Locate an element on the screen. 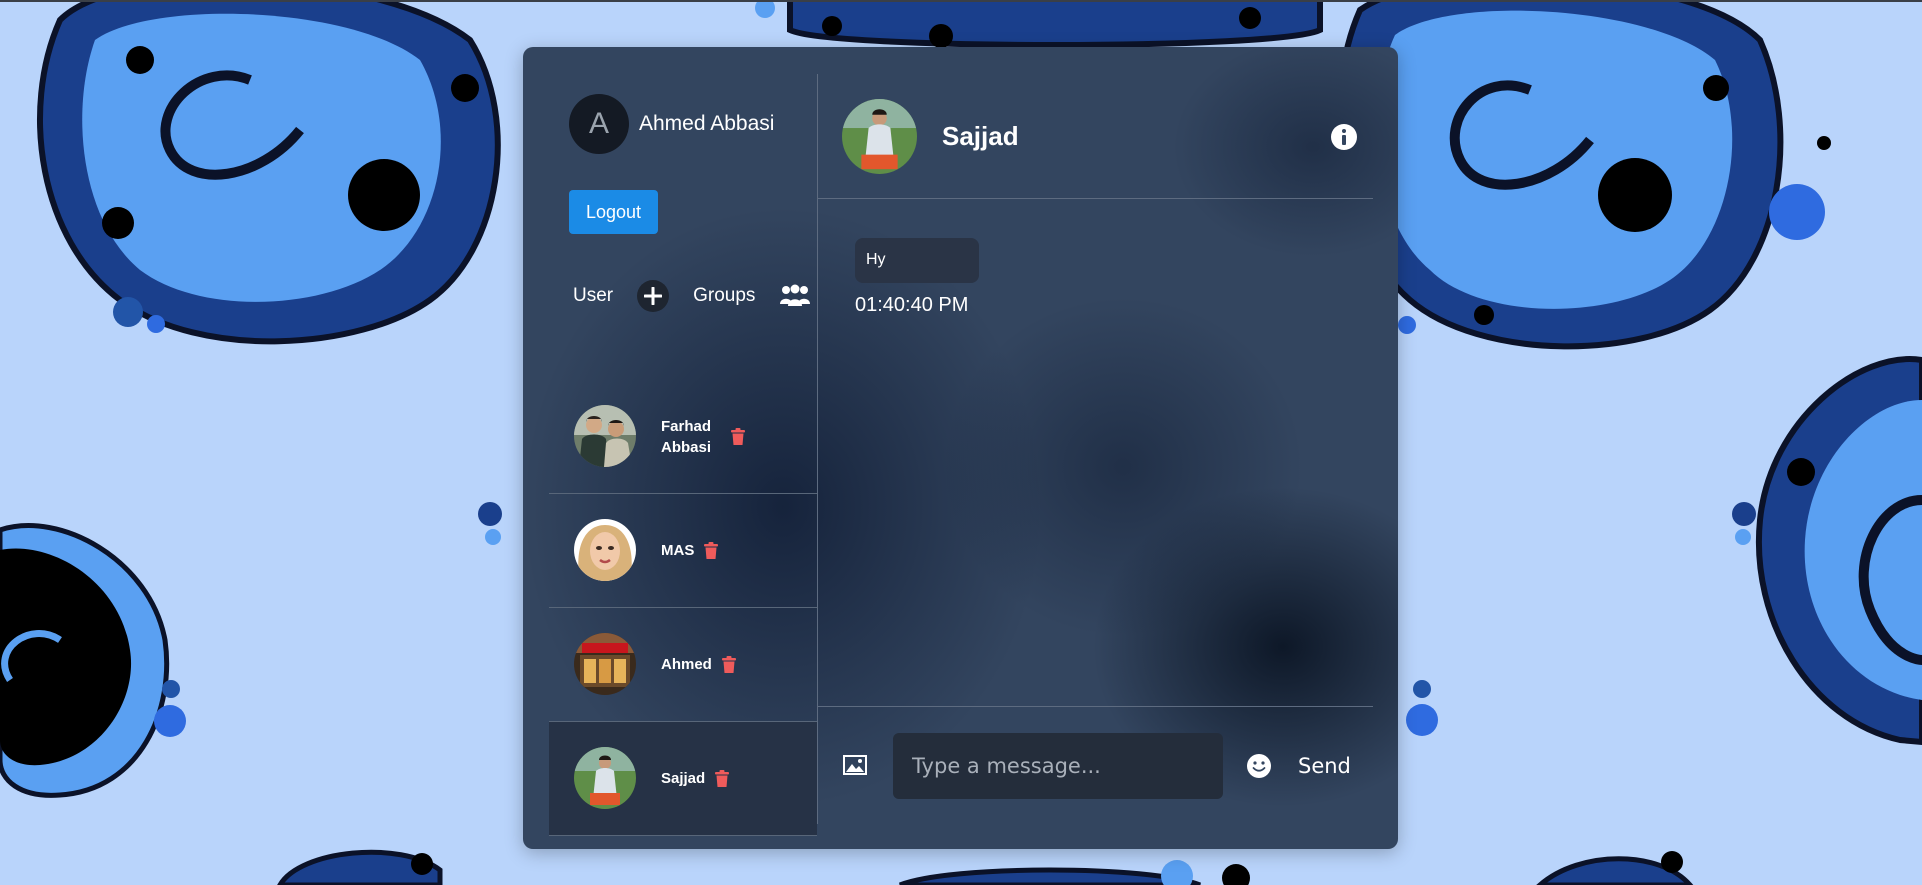 This screenshot has width=1922, height=885. info-icon is located at coordinates (1344, 137).